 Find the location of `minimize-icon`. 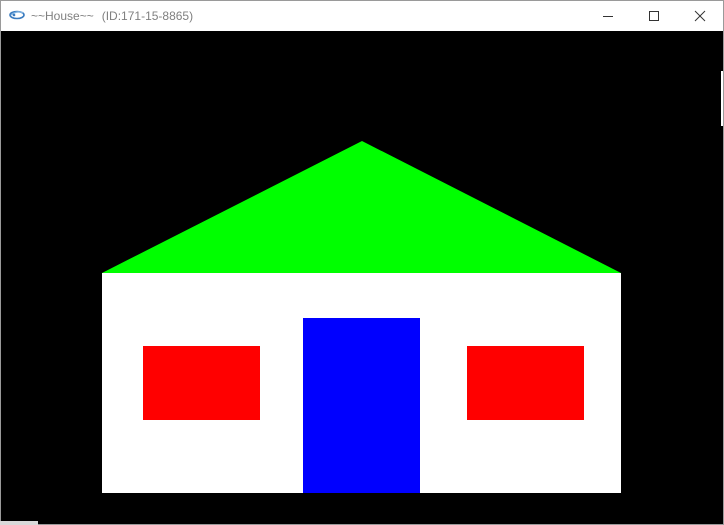

minimize-icon is located at coordinates (608, 16).